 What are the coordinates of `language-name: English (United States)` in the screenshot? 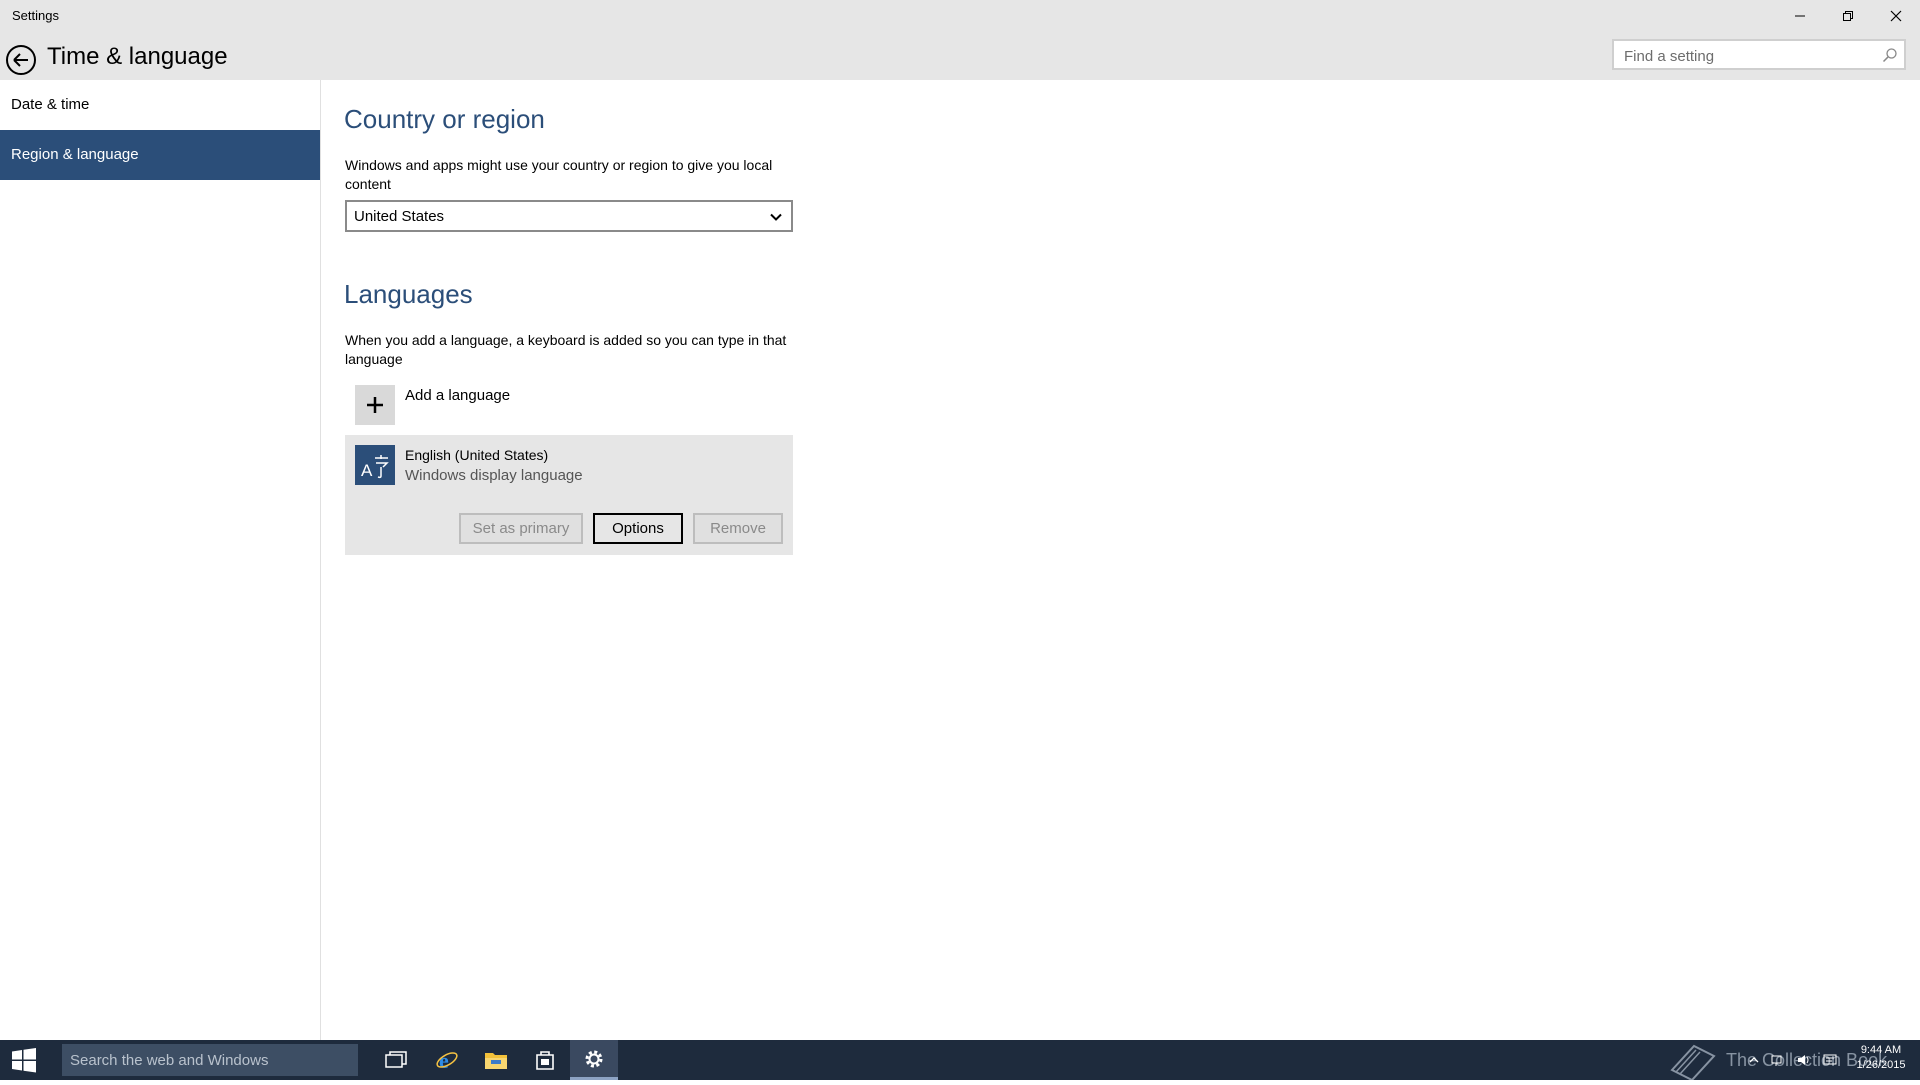 It's located at (477, 455).